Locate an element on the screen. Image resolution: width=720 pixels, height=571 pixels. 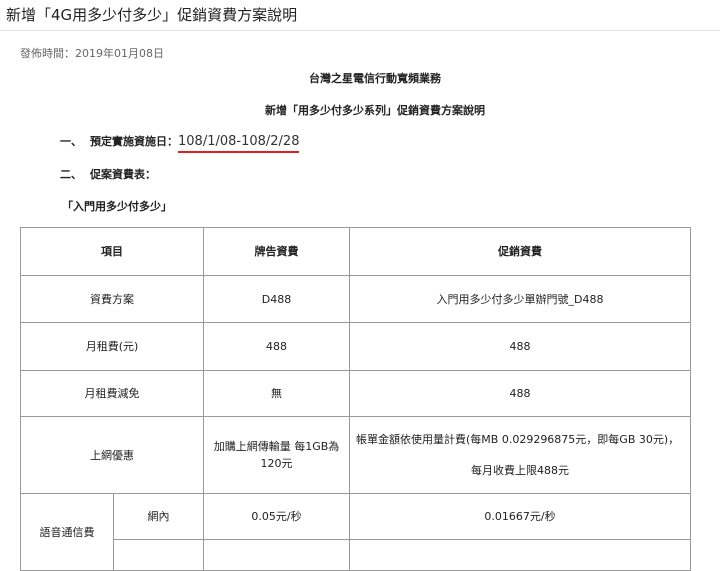
row-item: 語音通信費 is located at coordinates (67, 532).